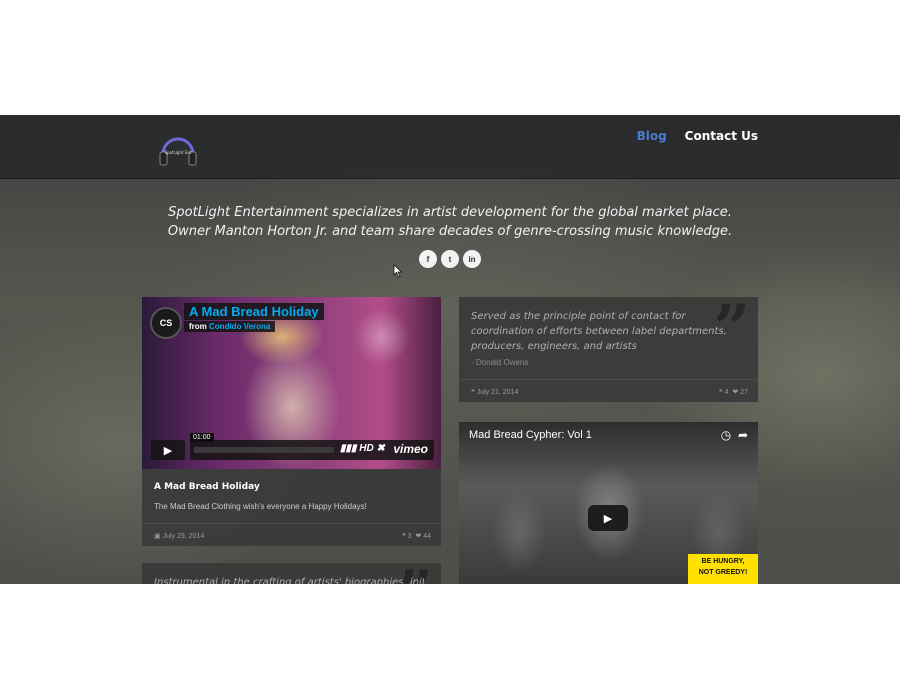 Image resolution: width=900 pixels, height=700 pixels. I want to click on logo-text: SpotLight Ent, so click(178, 152).